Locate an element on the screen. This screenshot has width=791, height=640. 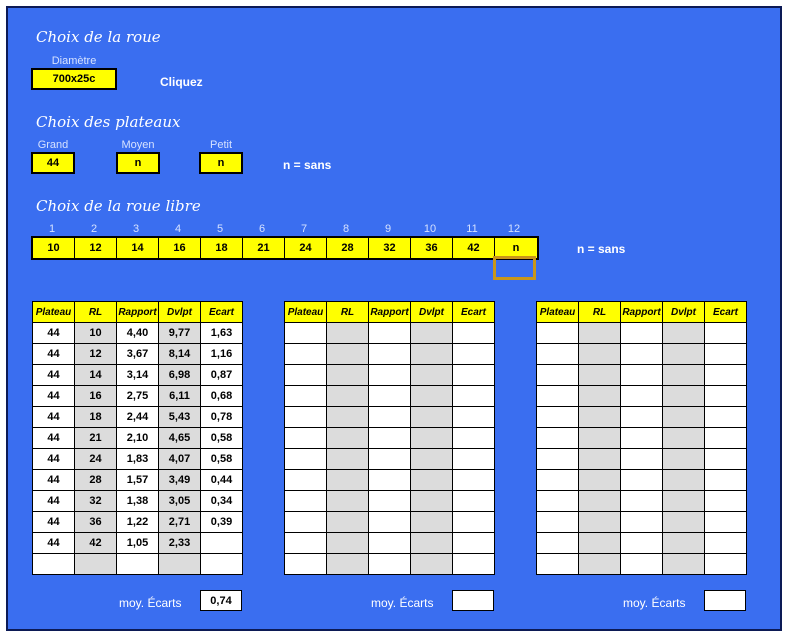
table-cell: 42 is located at coordinates (95, 543).